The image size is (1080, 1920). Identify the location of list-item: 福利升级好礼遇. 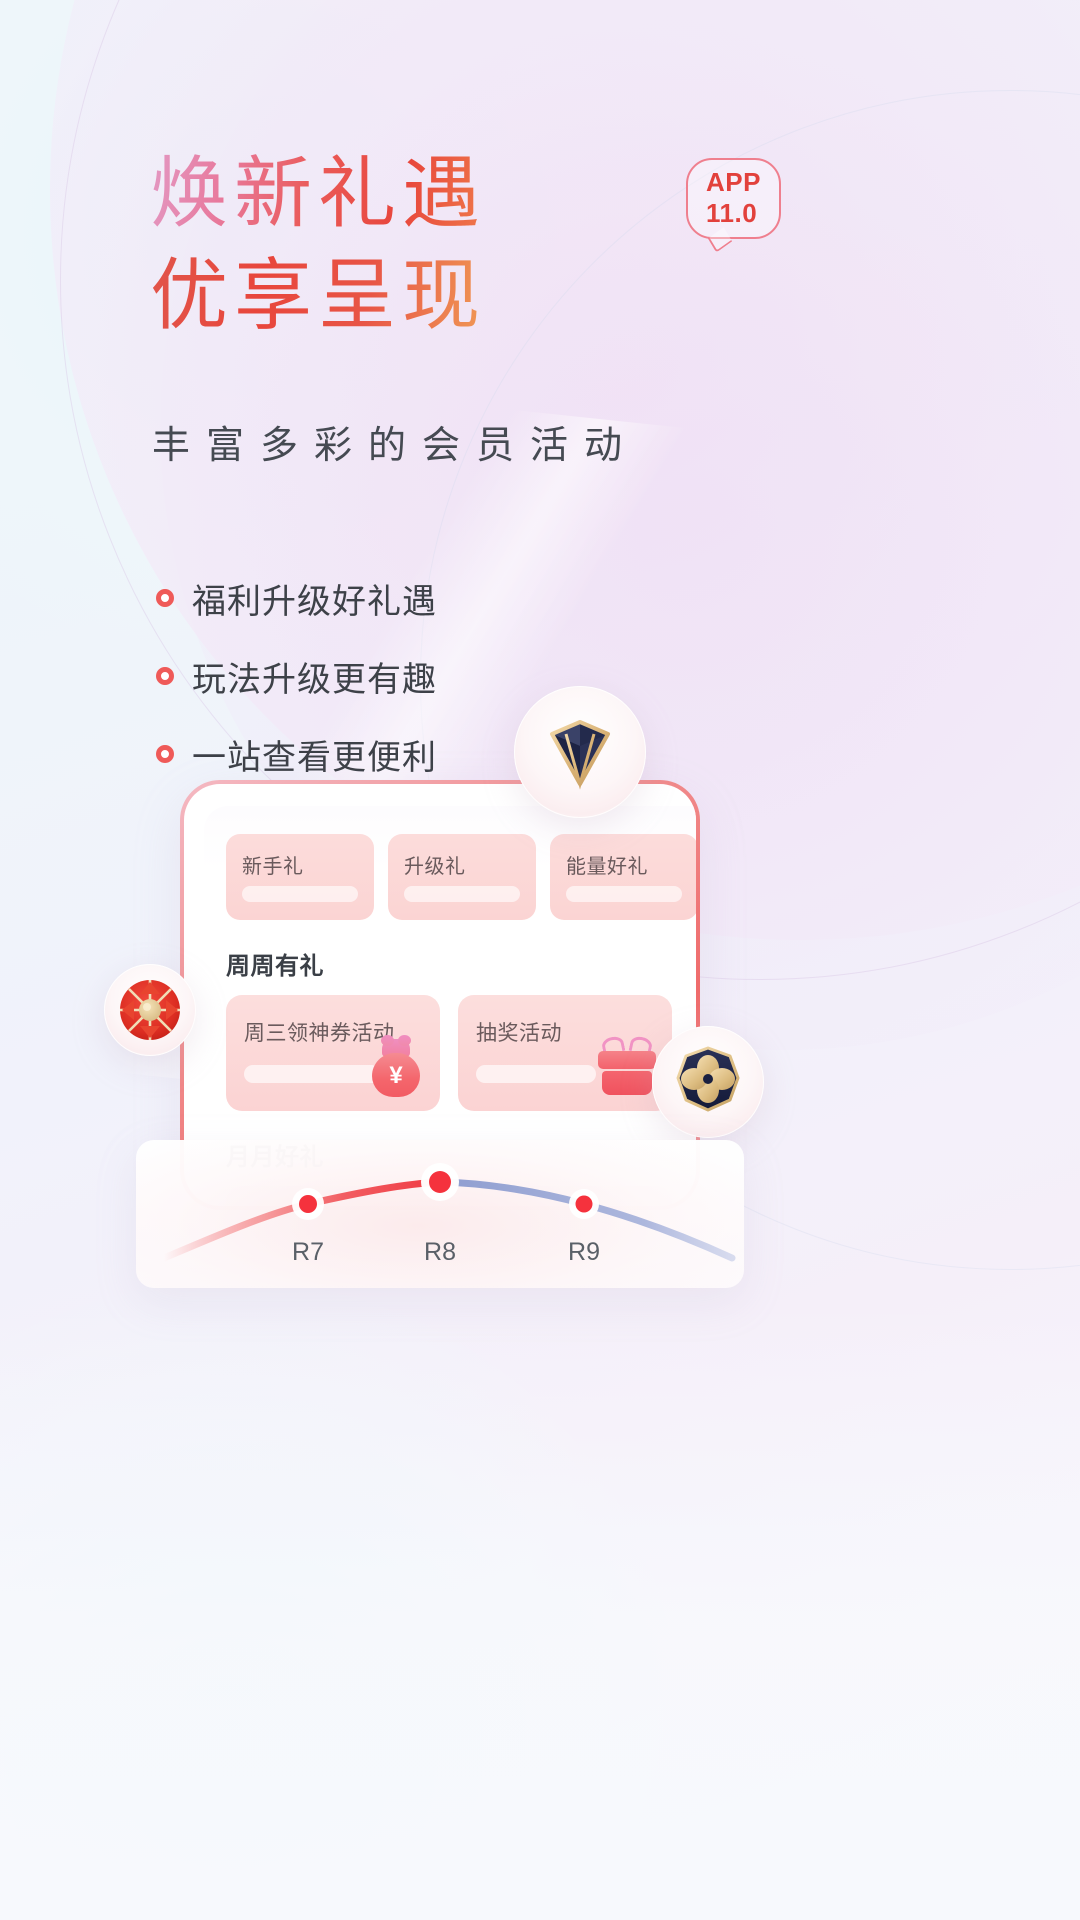
(296, 598).